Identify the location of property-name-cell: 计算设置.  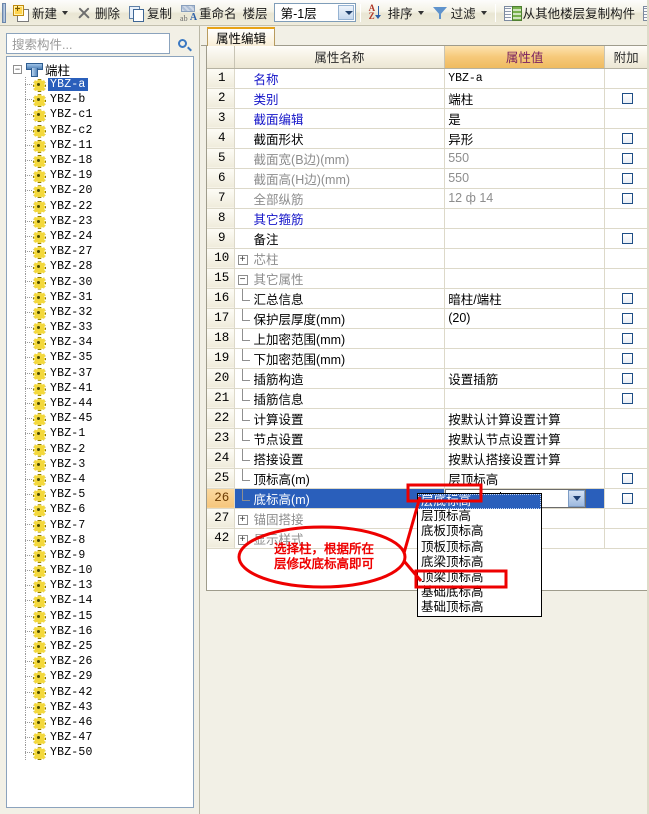
(340, 418).